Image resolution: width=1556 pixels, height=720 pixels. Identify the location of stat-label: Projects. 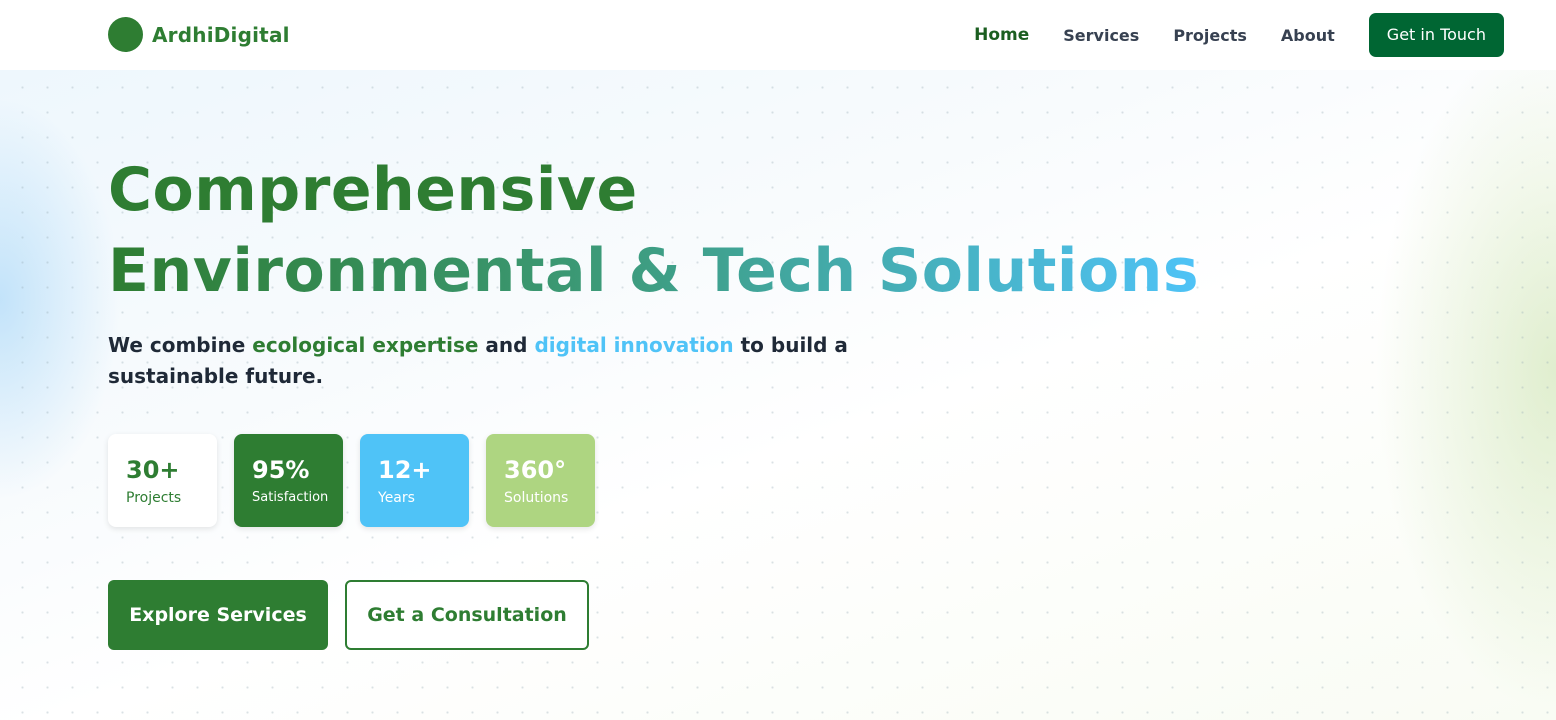
(154, 498).